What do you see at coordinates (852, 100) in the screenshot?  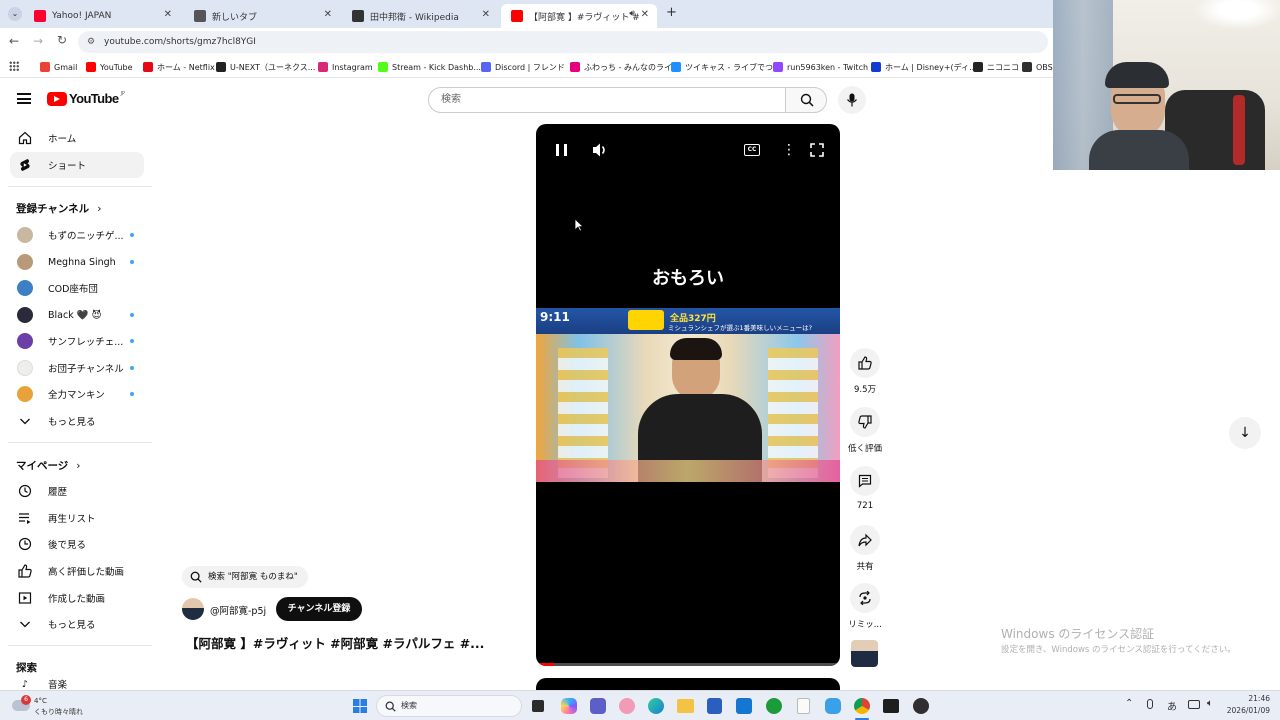 I see `voice-search-button` at bounding box center [852, 100].